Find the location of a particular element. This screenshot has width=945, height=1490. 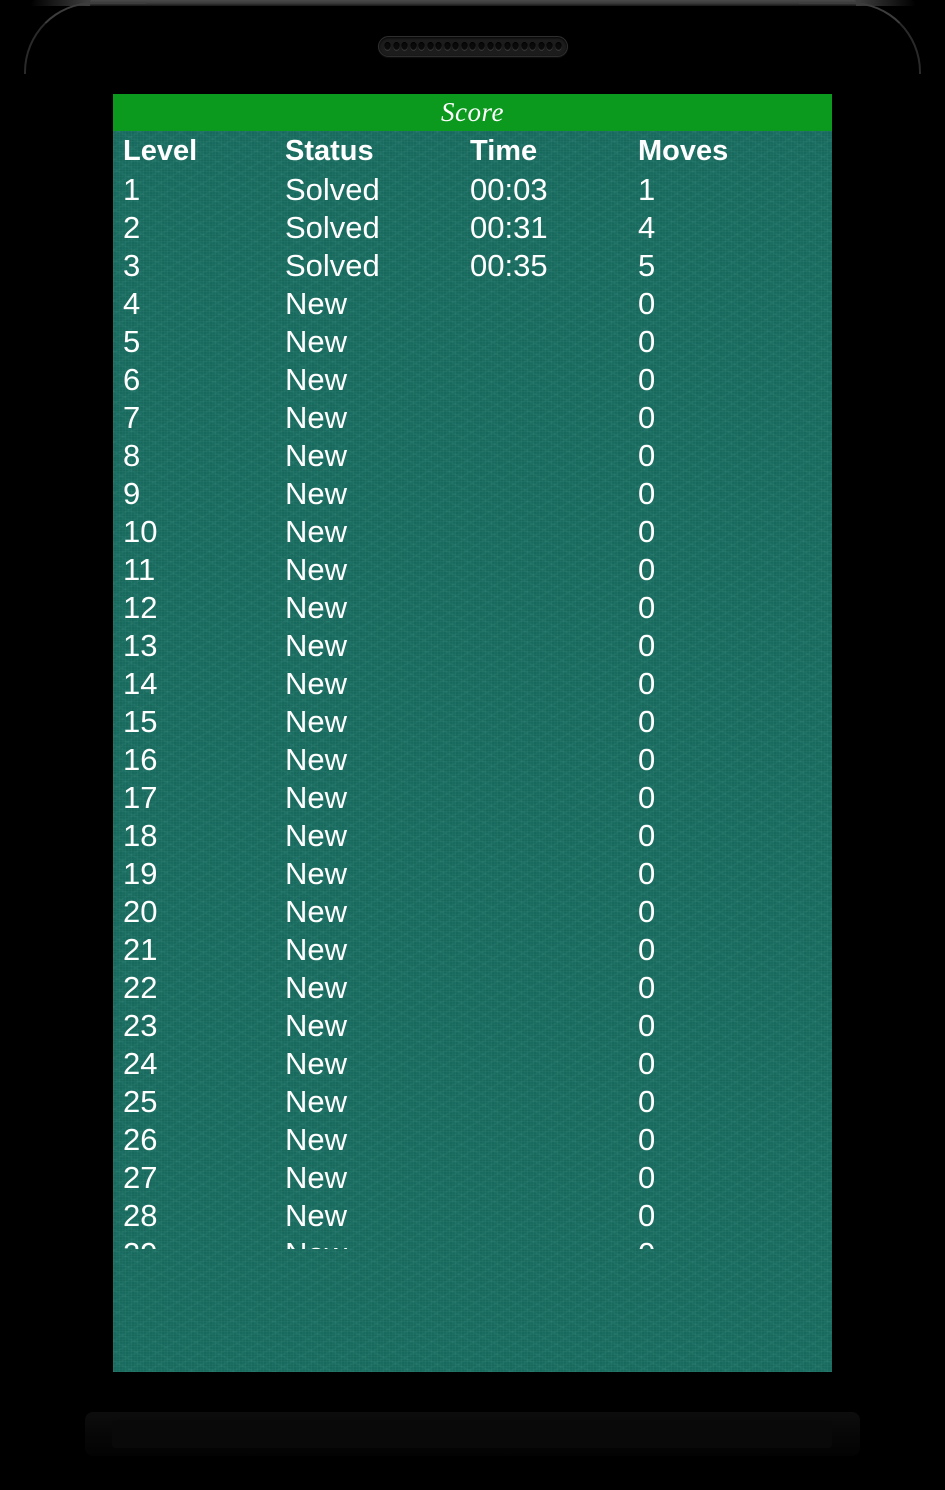

table-row: 7 New 0 is located at coordinates (472, 418).